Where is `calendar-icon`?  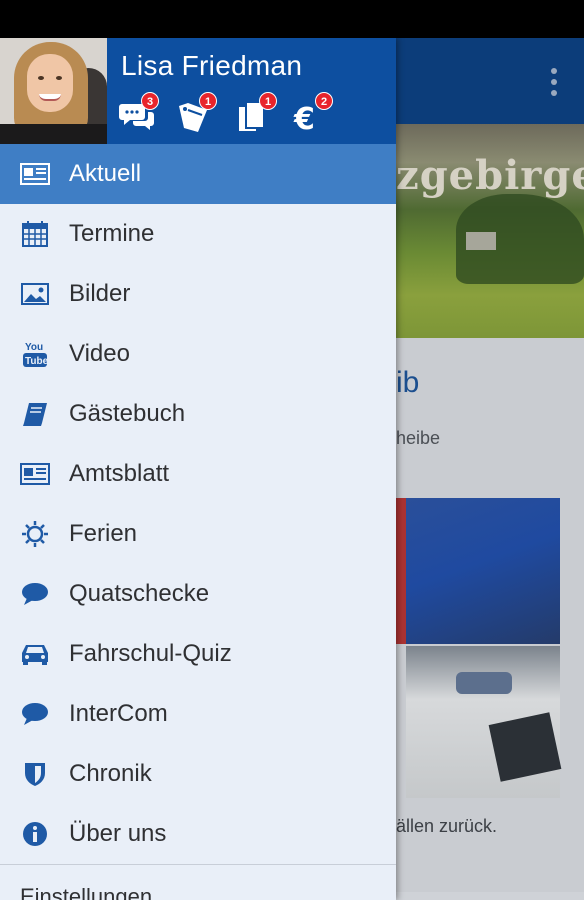 calendar-icon is located at coordinates (35, 234).